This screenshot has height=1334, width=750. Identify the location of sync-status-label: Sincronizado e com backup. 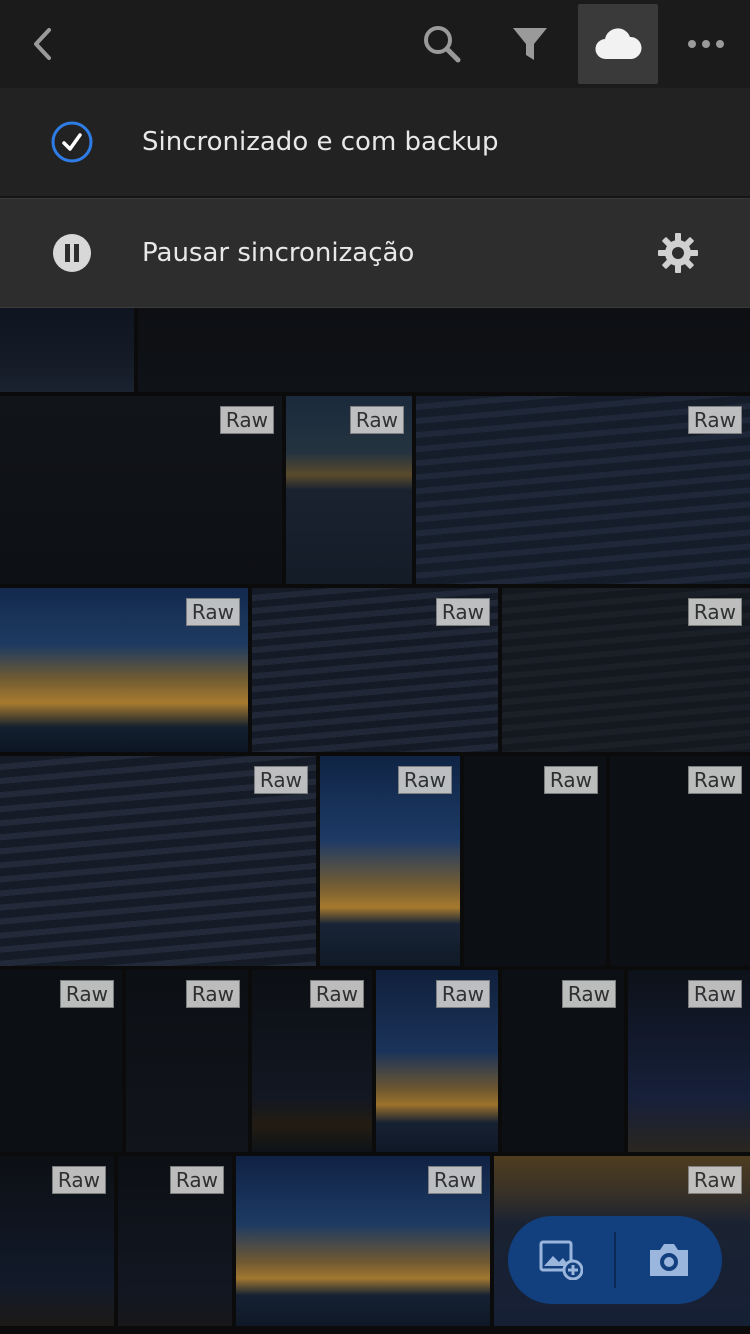
(320, 142).